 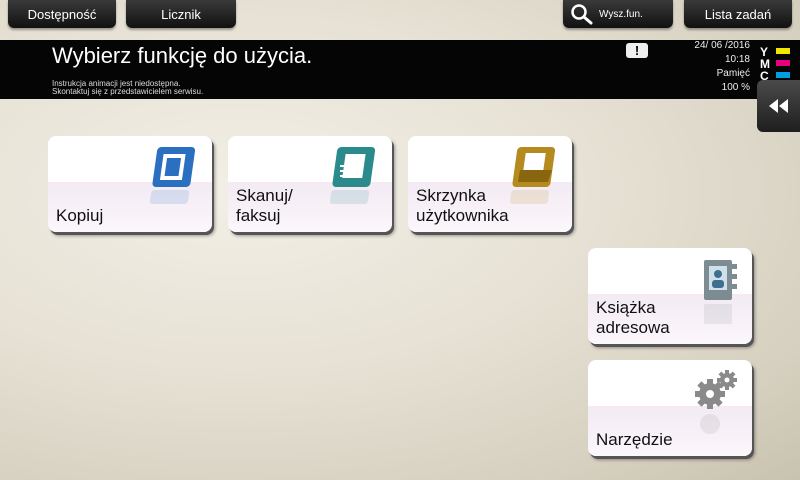 What do you see at coordinates (621, 14) in the screenshot?
I see `search-label: Wysz.fun.` at bounding box center [621, 14].